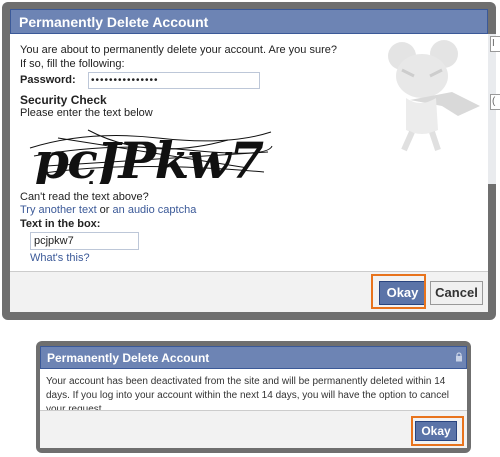 Image resolution: width=500 pixels, height=457 pixels. I want to click on background-box: I, so click(495, 44).